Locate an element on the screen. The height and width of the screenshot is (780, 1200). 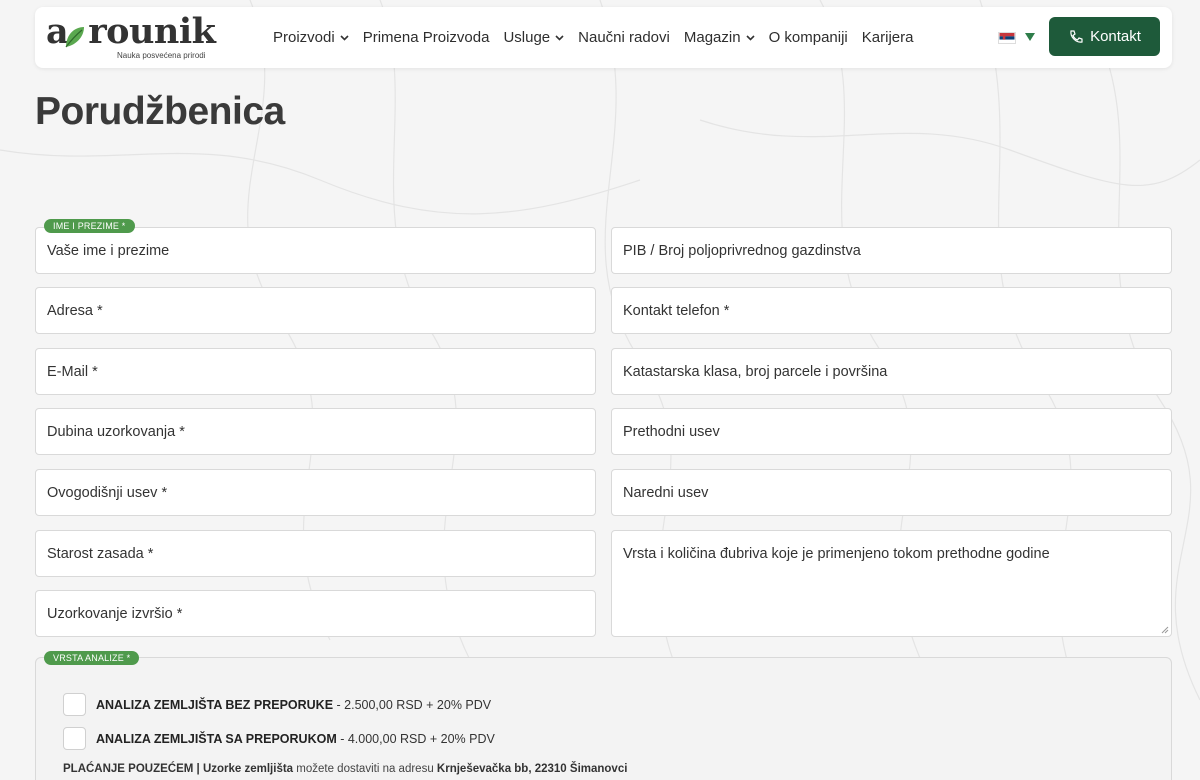
phone-icon is located at coordinates (1076, 36).